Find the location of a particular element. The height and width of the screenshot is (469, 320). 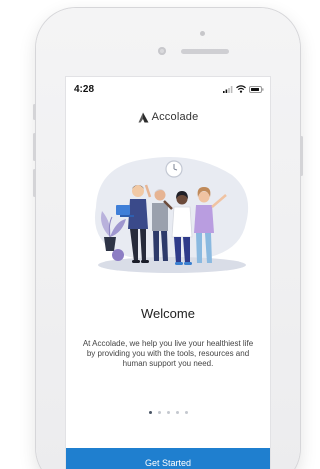

brand-name: Accolade is located at coordinates (175, 117).